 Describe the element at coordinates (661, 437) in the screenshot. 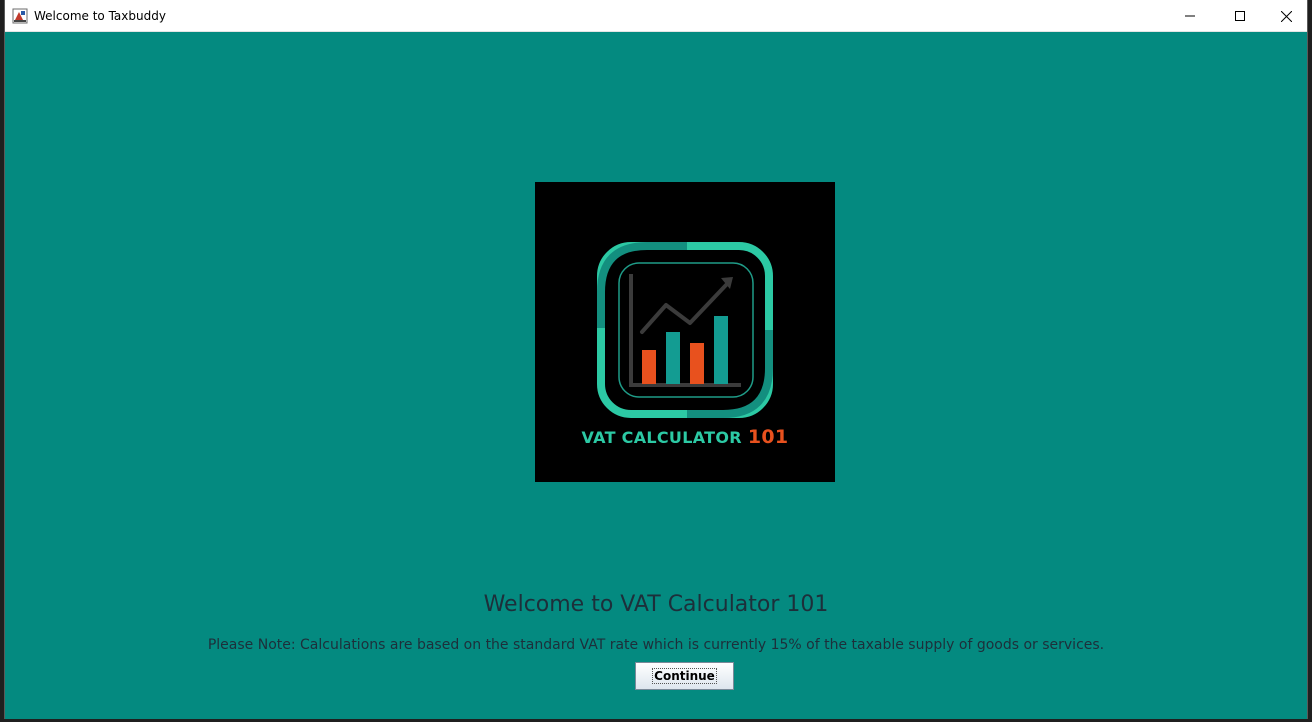

I see `logo-caption-text: VAT CALCULATOR` at that location.